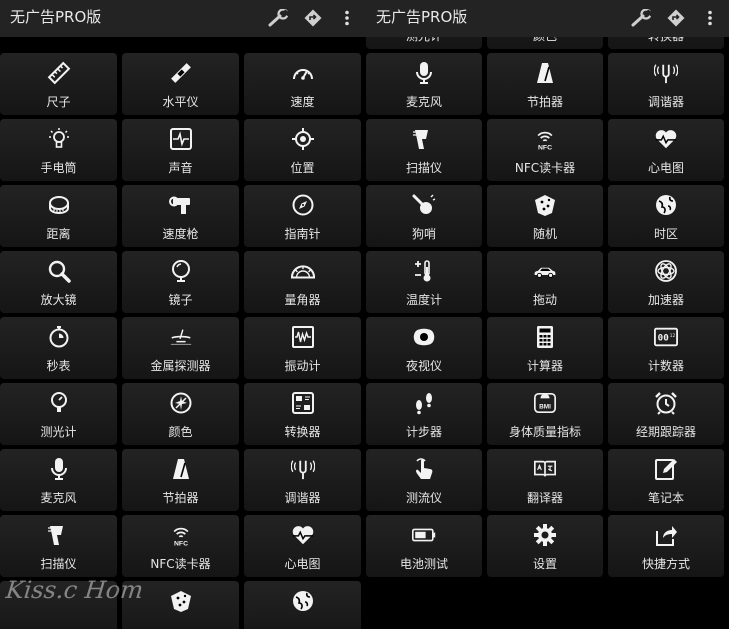 The width and height of the screenshot is (729, 629). Describe the element at coordinates (665, 102) in the screenshot. I see `tool-label: 调谐器` at that location.